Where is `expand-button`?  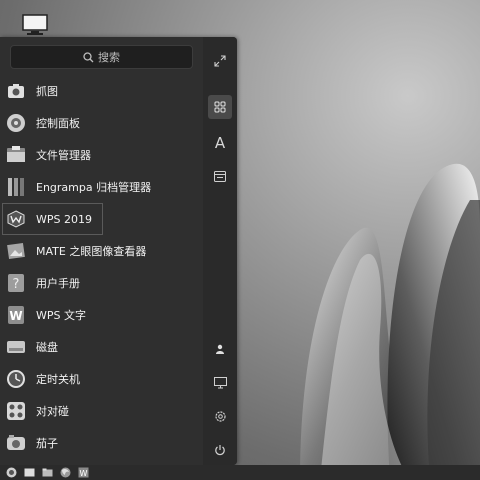
expand-button is located at coordinates (220, 61).